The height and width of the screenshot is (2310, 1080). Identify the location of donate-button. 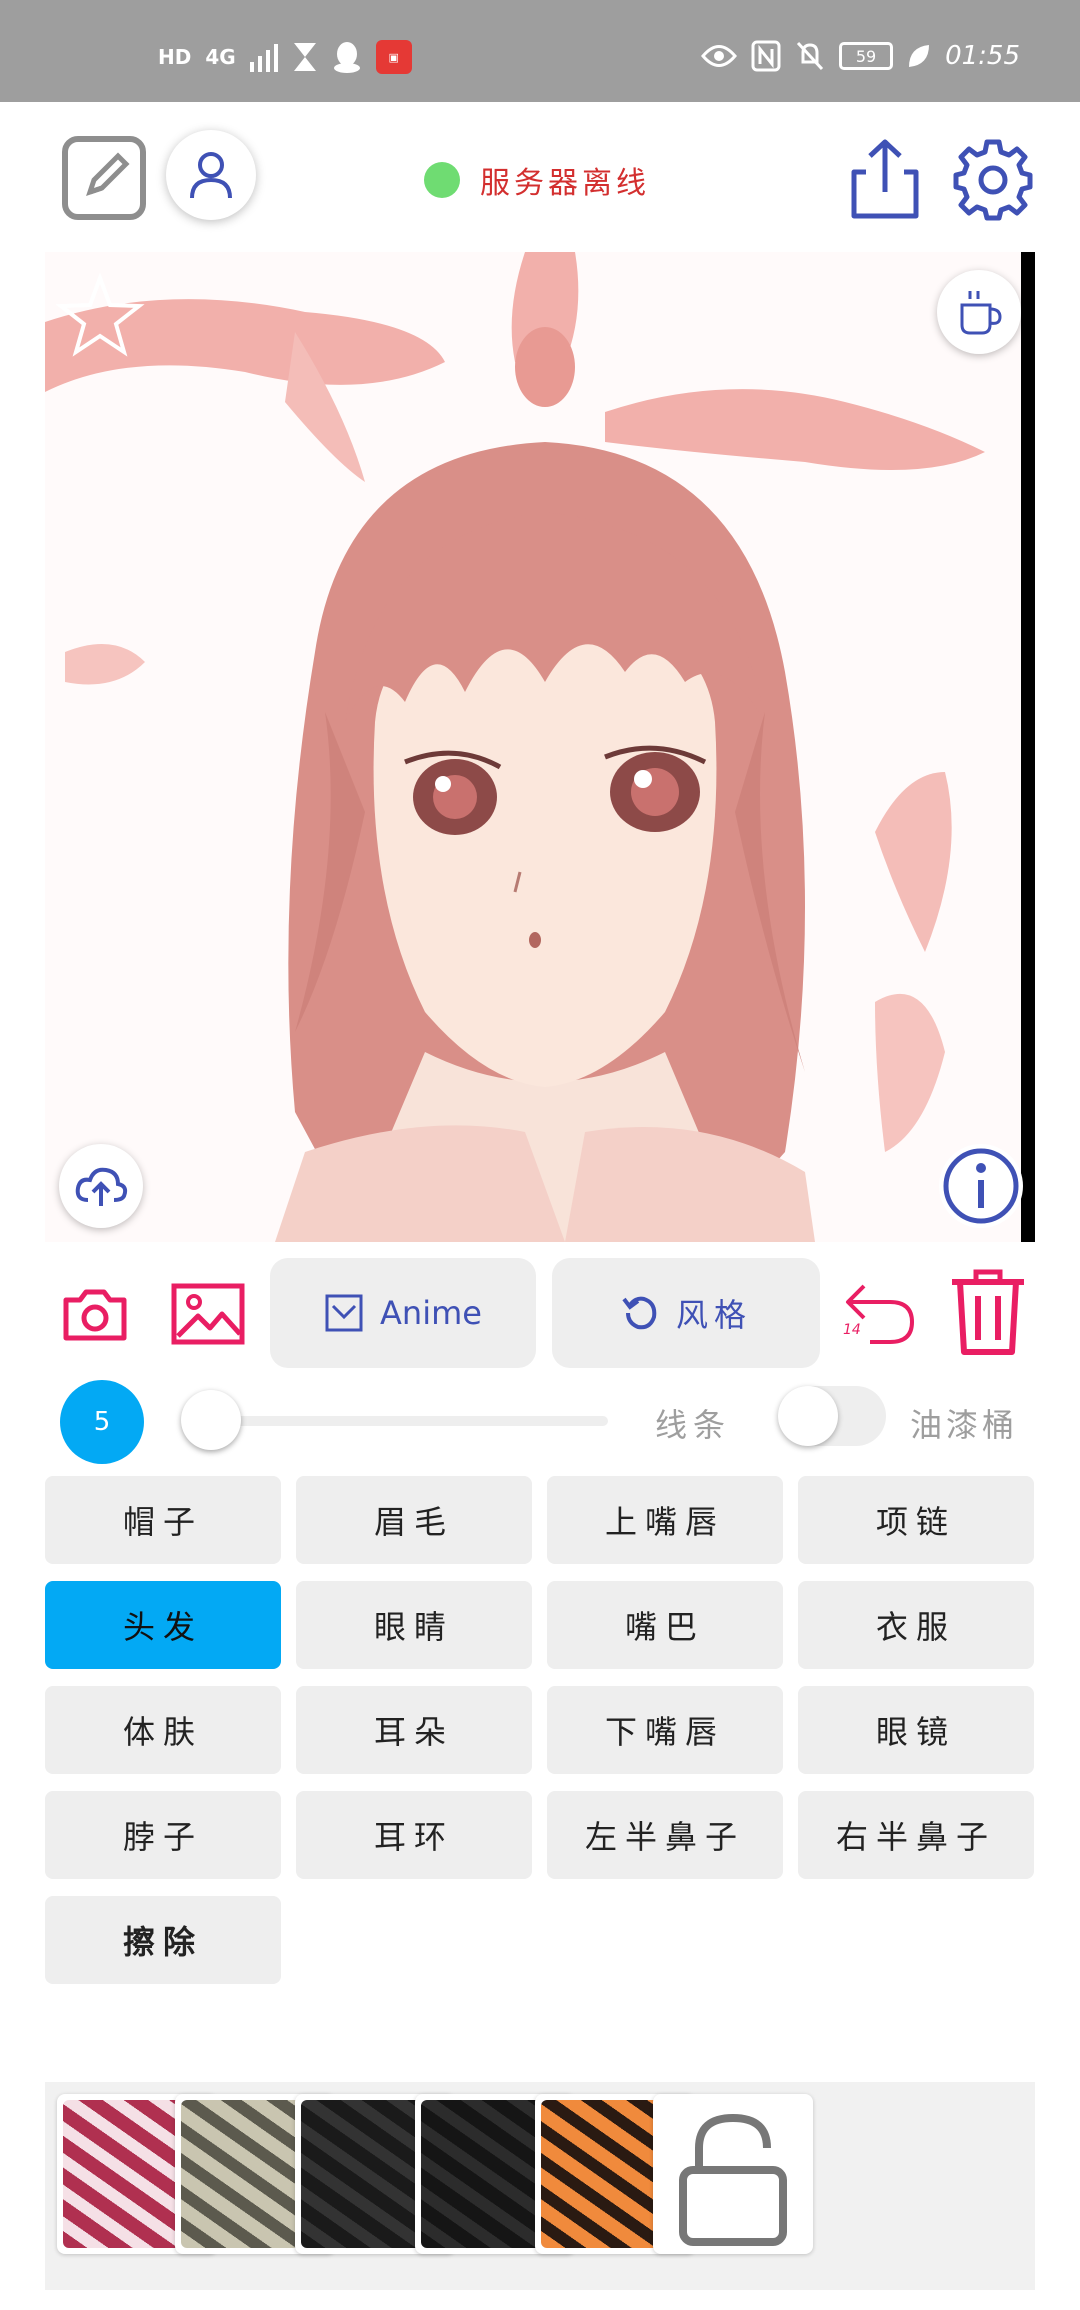
(979, 312).